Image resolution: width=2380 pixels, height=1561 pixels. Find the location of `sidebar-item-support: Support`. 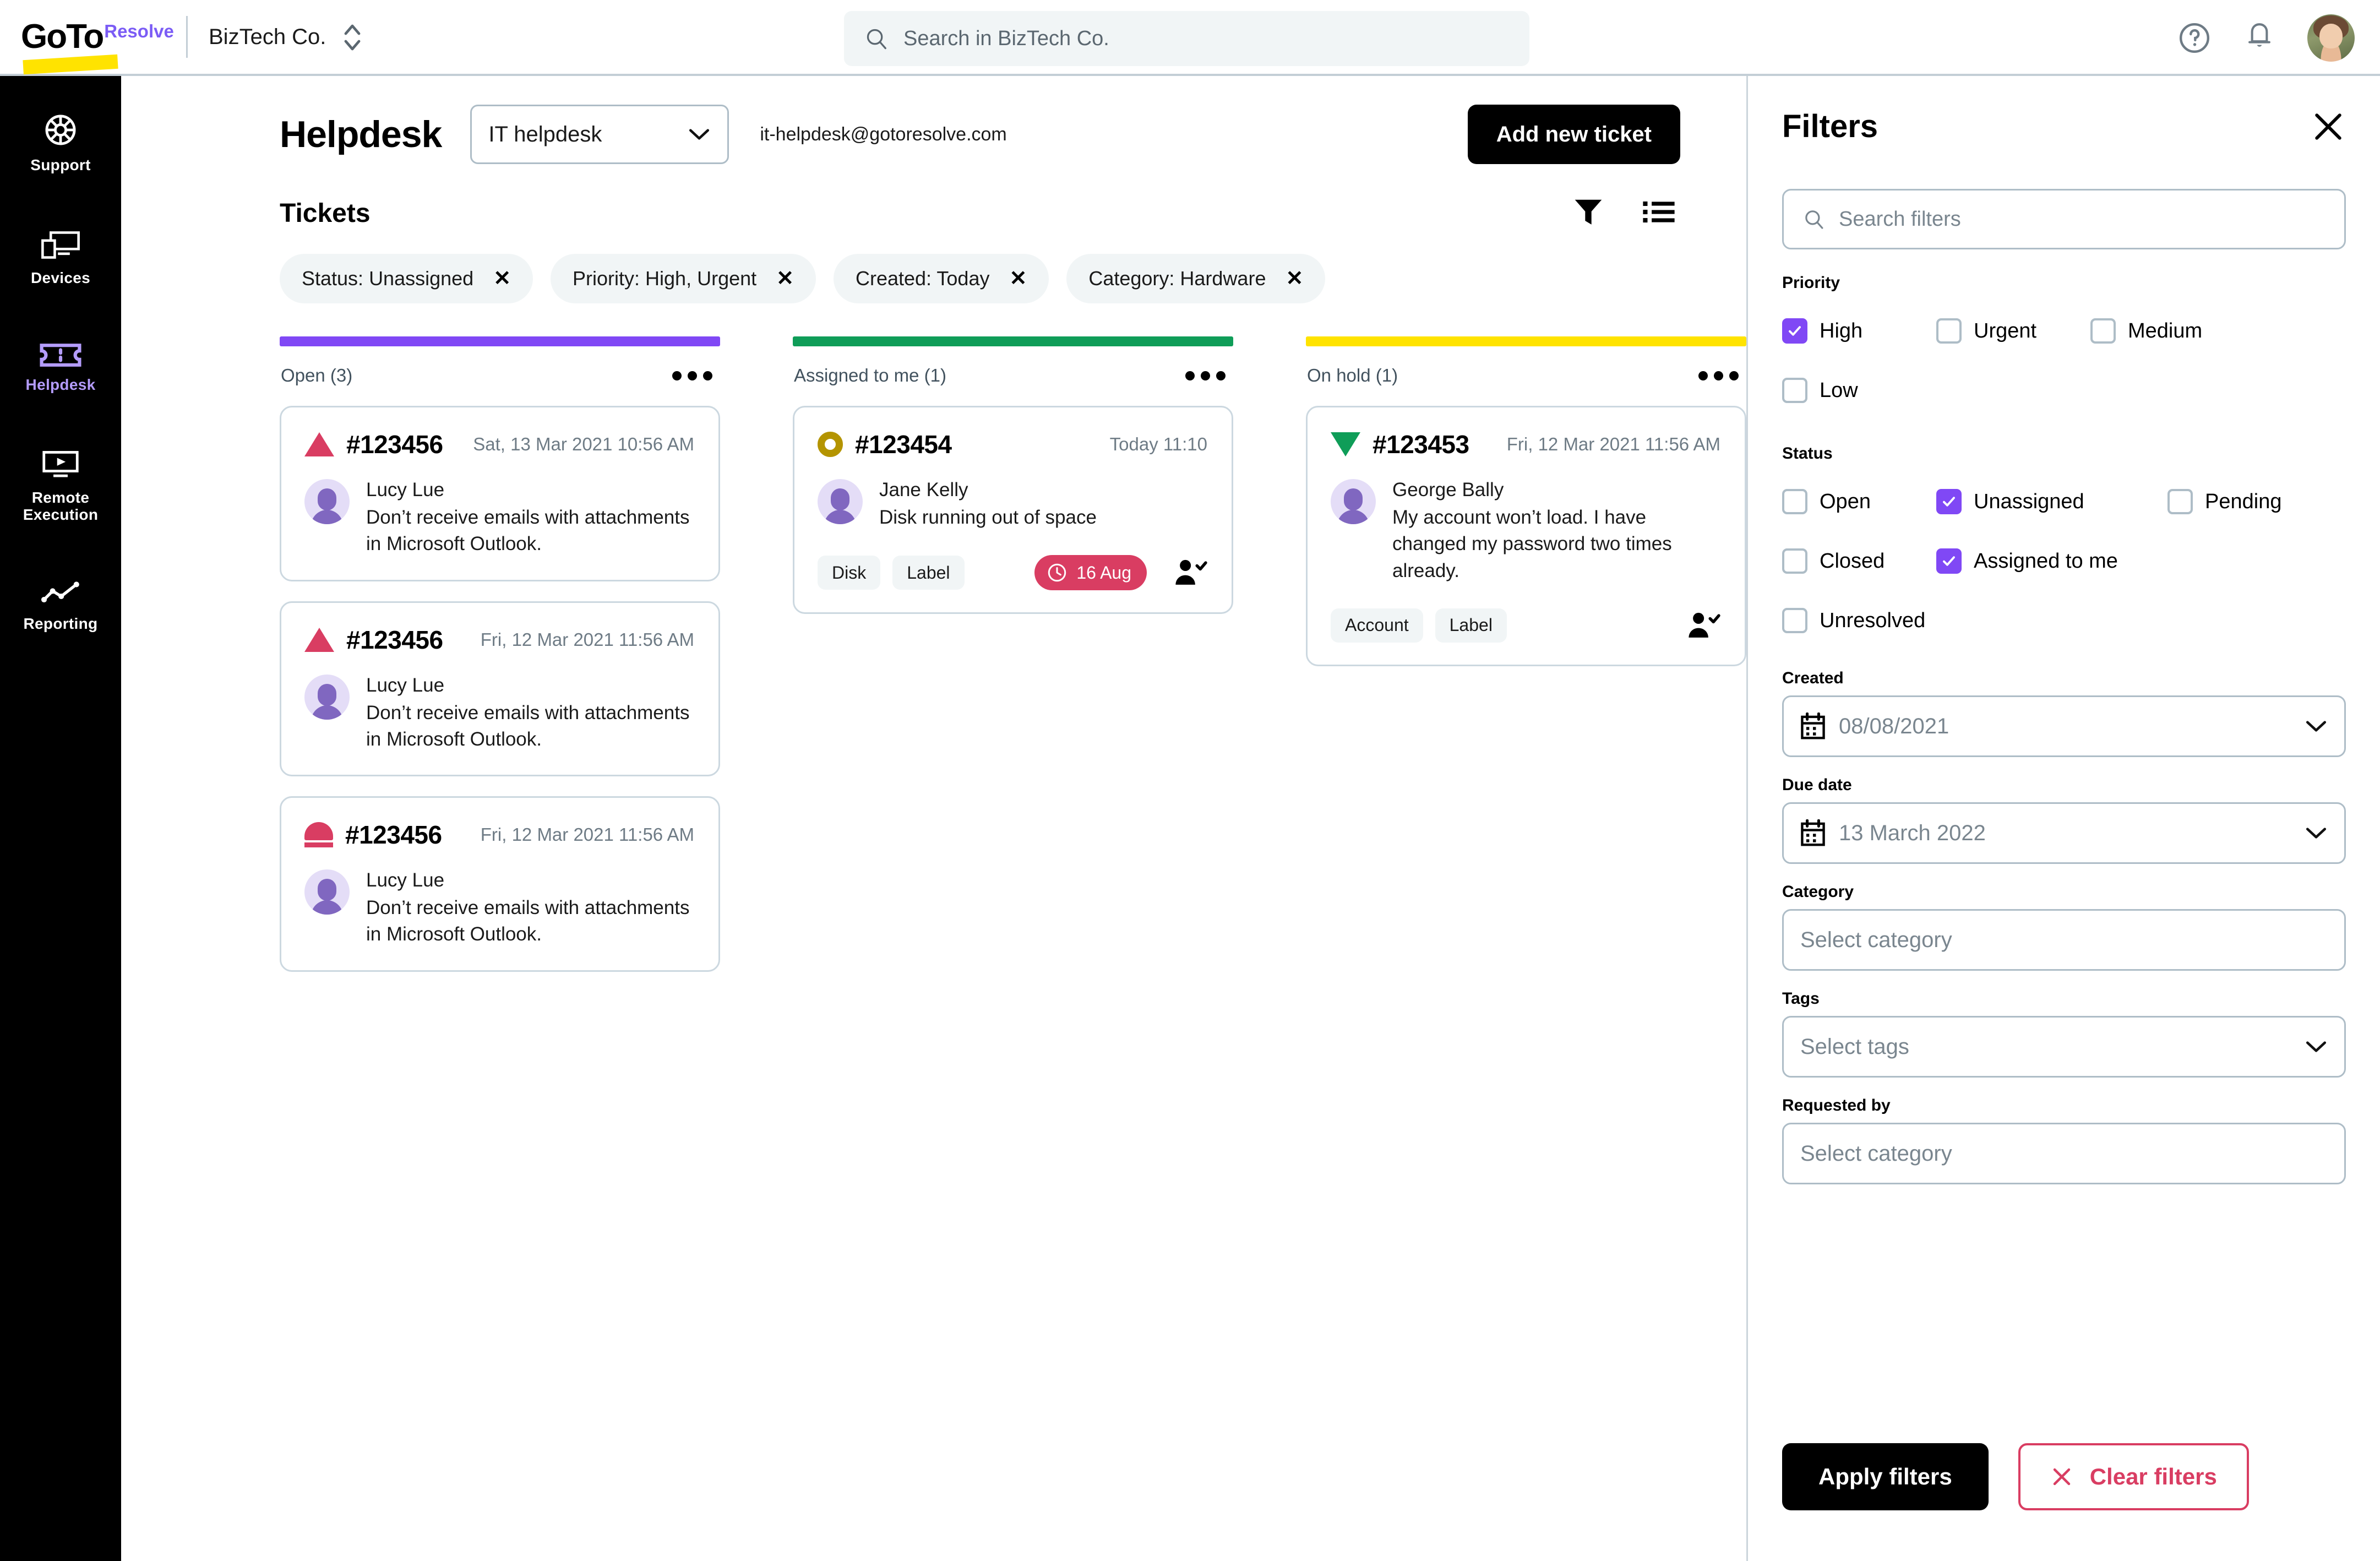

sidebar-item-support: Support is located at coordinates (60, 144).